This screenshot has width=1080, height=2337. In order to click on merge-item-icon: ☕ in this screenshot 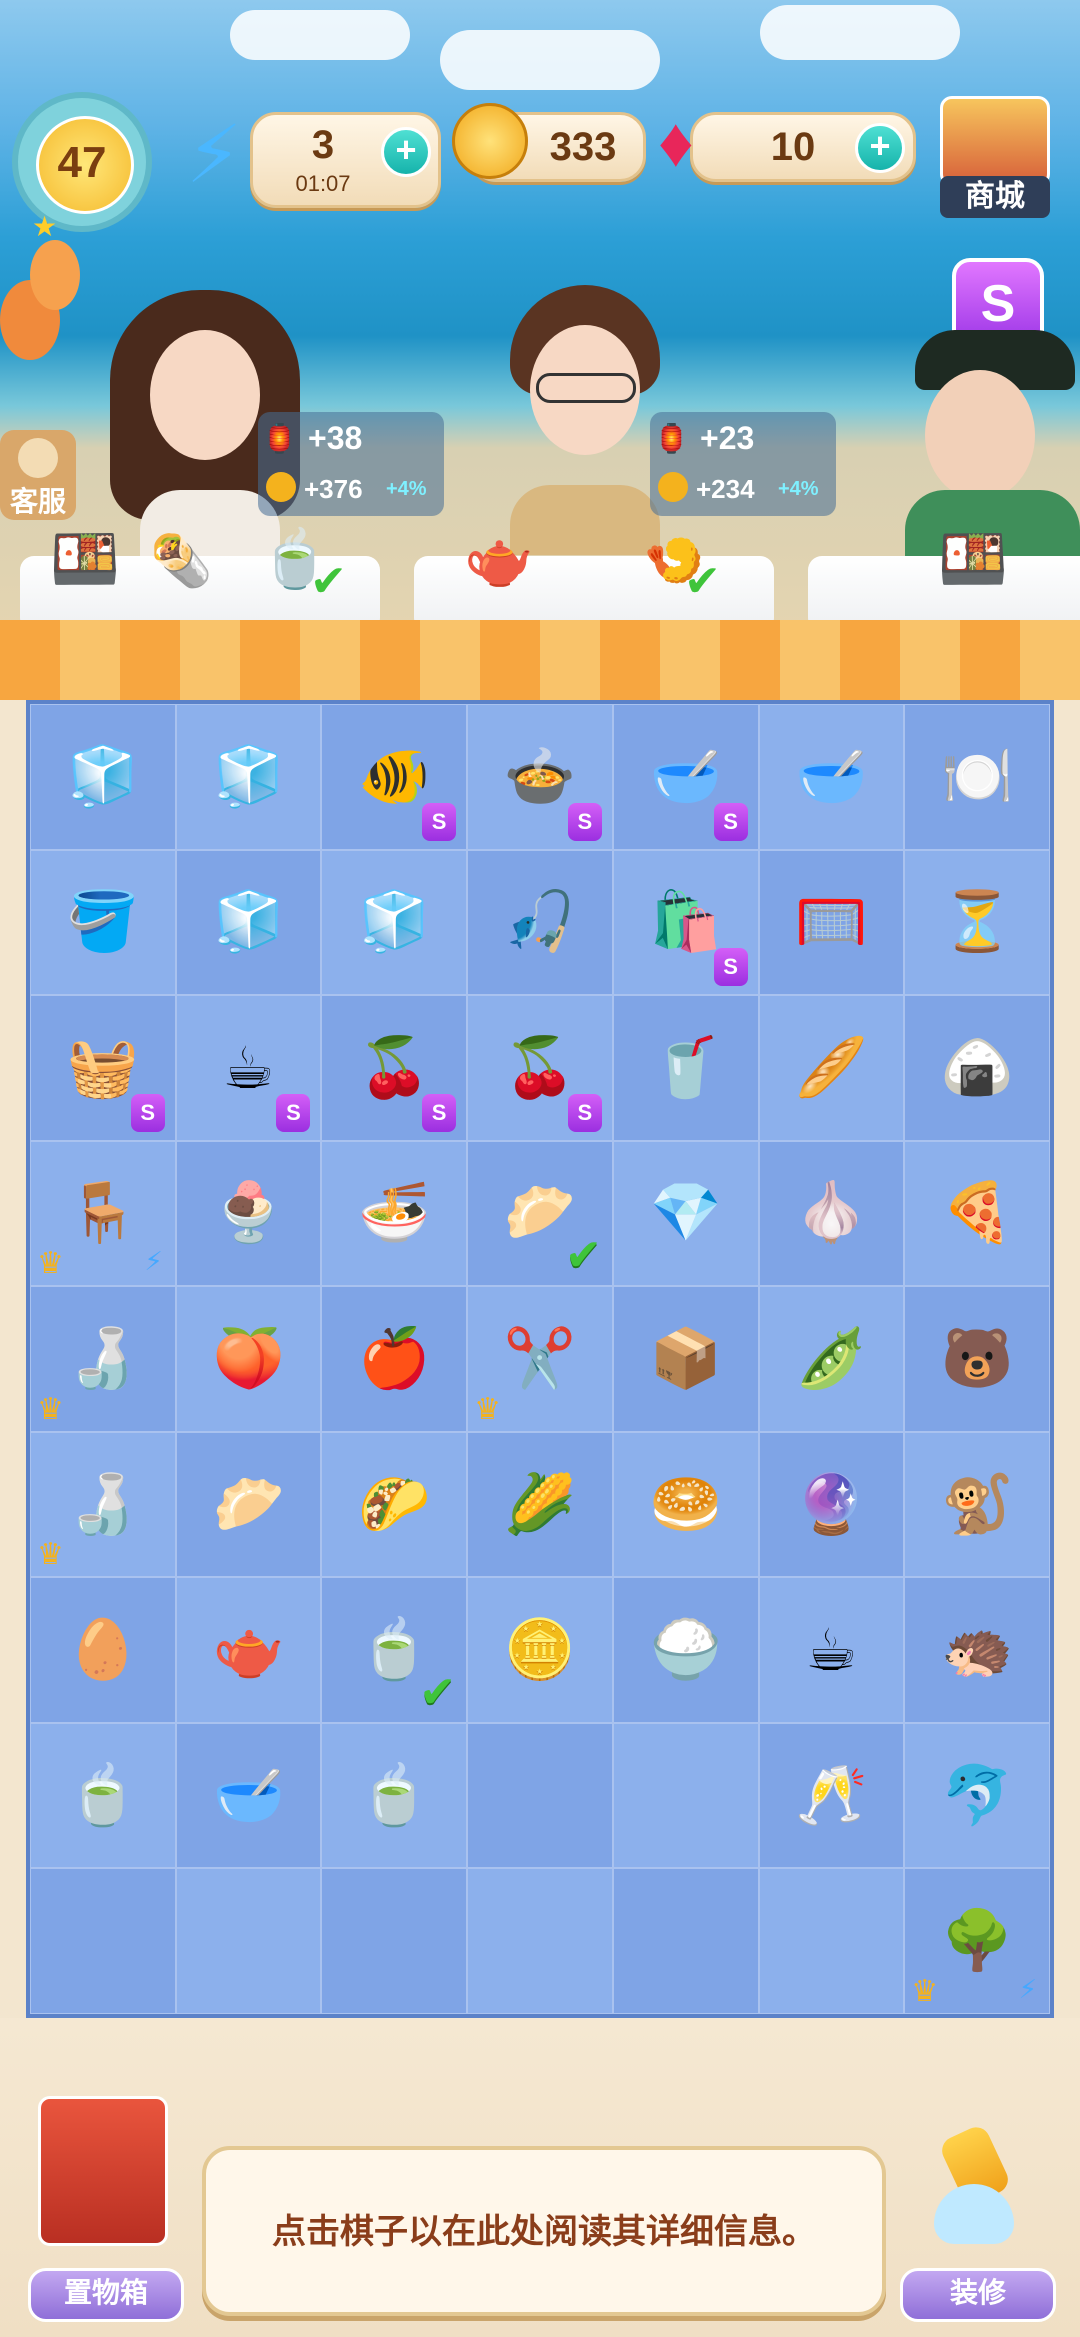, I will do `click(831, 1650)`.